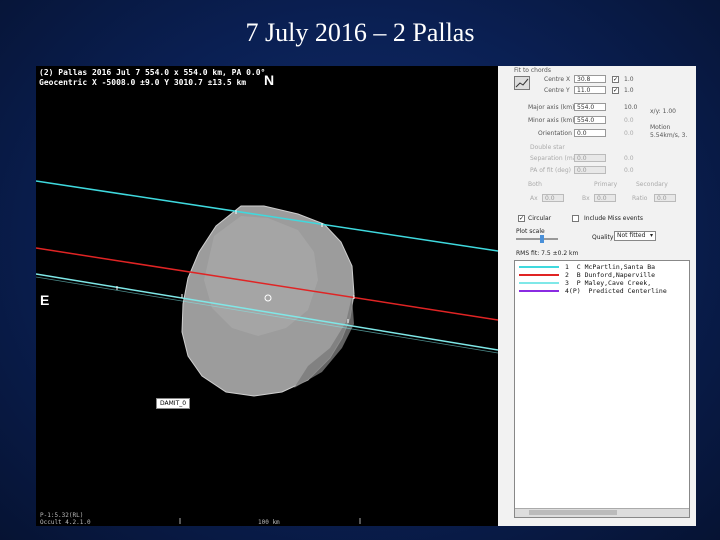  What do you see at coordinates (62, 515) in the screenshot?
I see `footer-left1: P-1:5.32(RL)` at bounding box center [62, 515].